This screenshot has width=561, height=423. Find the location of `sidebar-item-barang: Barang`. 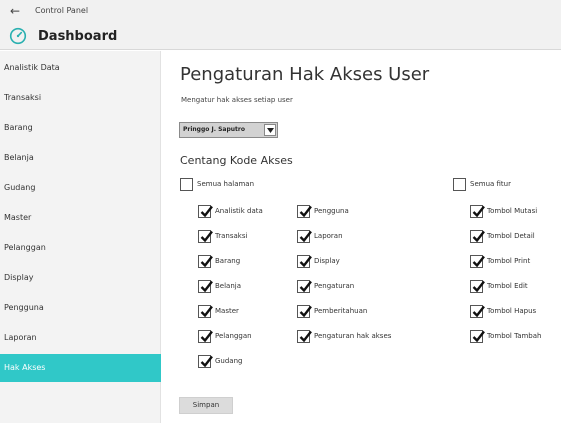

sidebar-item-barang: Barang is located at coordinates (80, 128).